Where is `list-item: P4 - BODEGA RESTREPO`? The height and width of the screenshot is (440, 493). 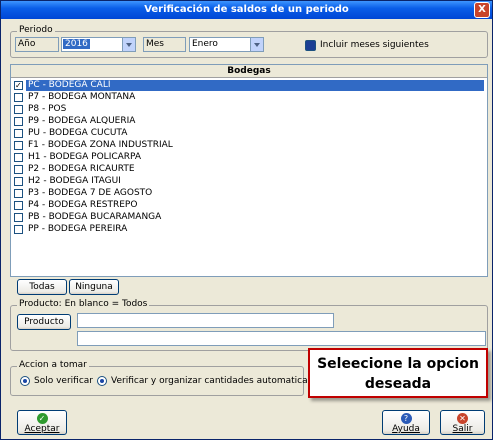
list-item: P4 - BODEGA RESTREPO is located at coordinates (249, 206).